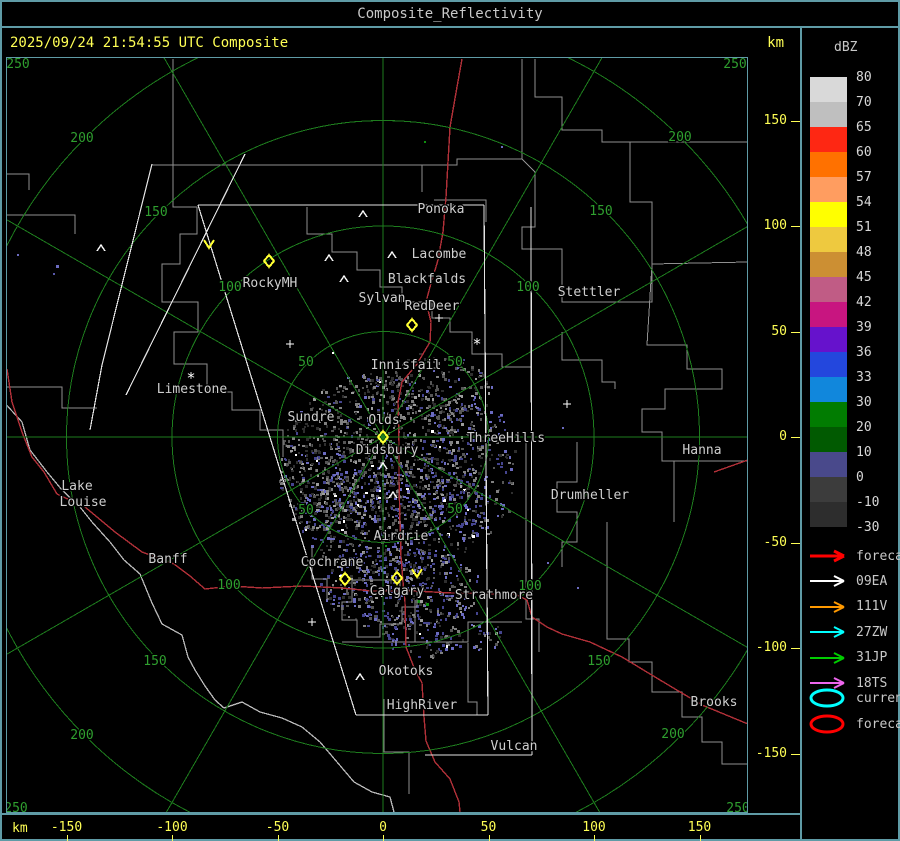 Image resolution: width=900 pixels, height=841 pixels. I want to click on asterisk-marker-icon: *, so click(190, 378).